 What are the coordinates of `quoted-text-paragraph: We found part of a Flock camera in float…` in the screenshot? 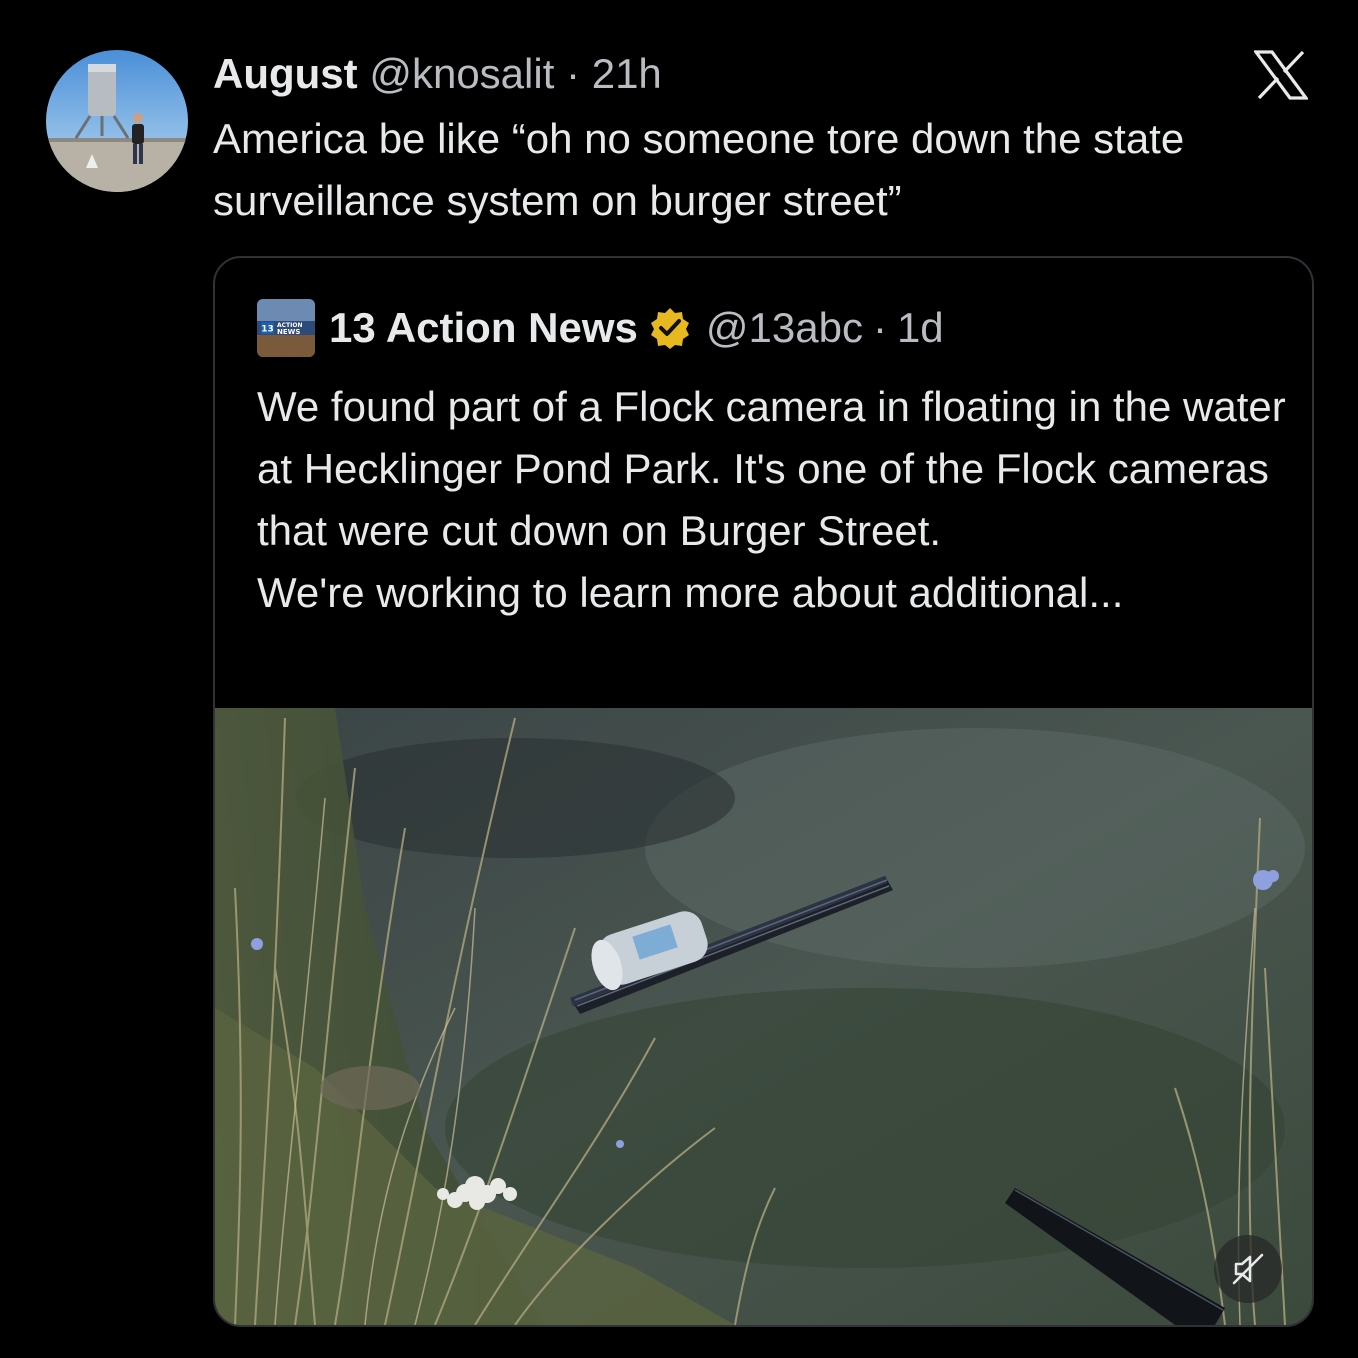 It's located at (771, 468).